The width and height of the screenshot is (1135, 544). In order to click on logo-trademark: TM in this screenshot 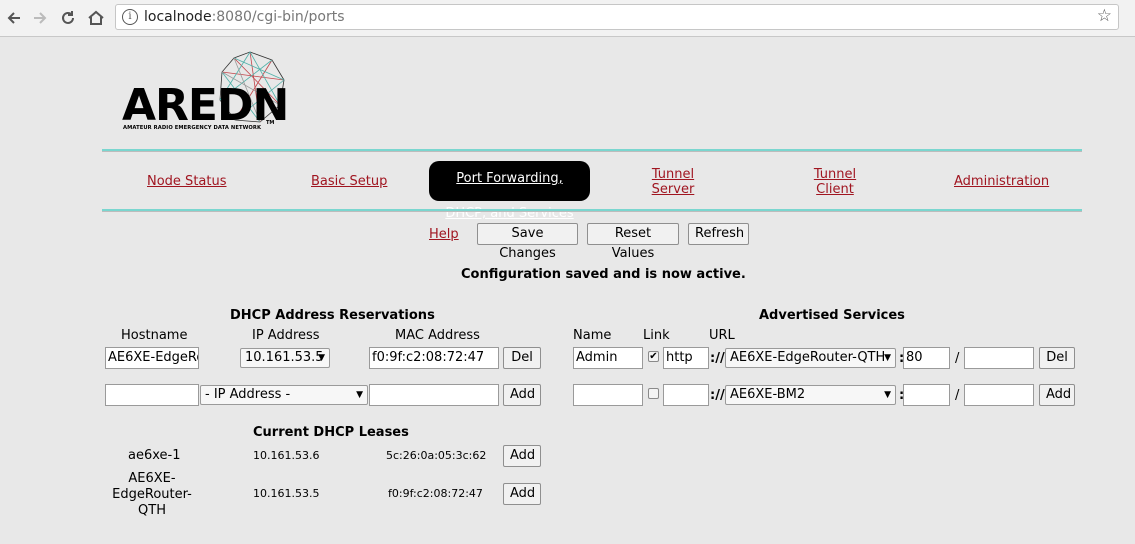, I will do `click(270, 123)`.